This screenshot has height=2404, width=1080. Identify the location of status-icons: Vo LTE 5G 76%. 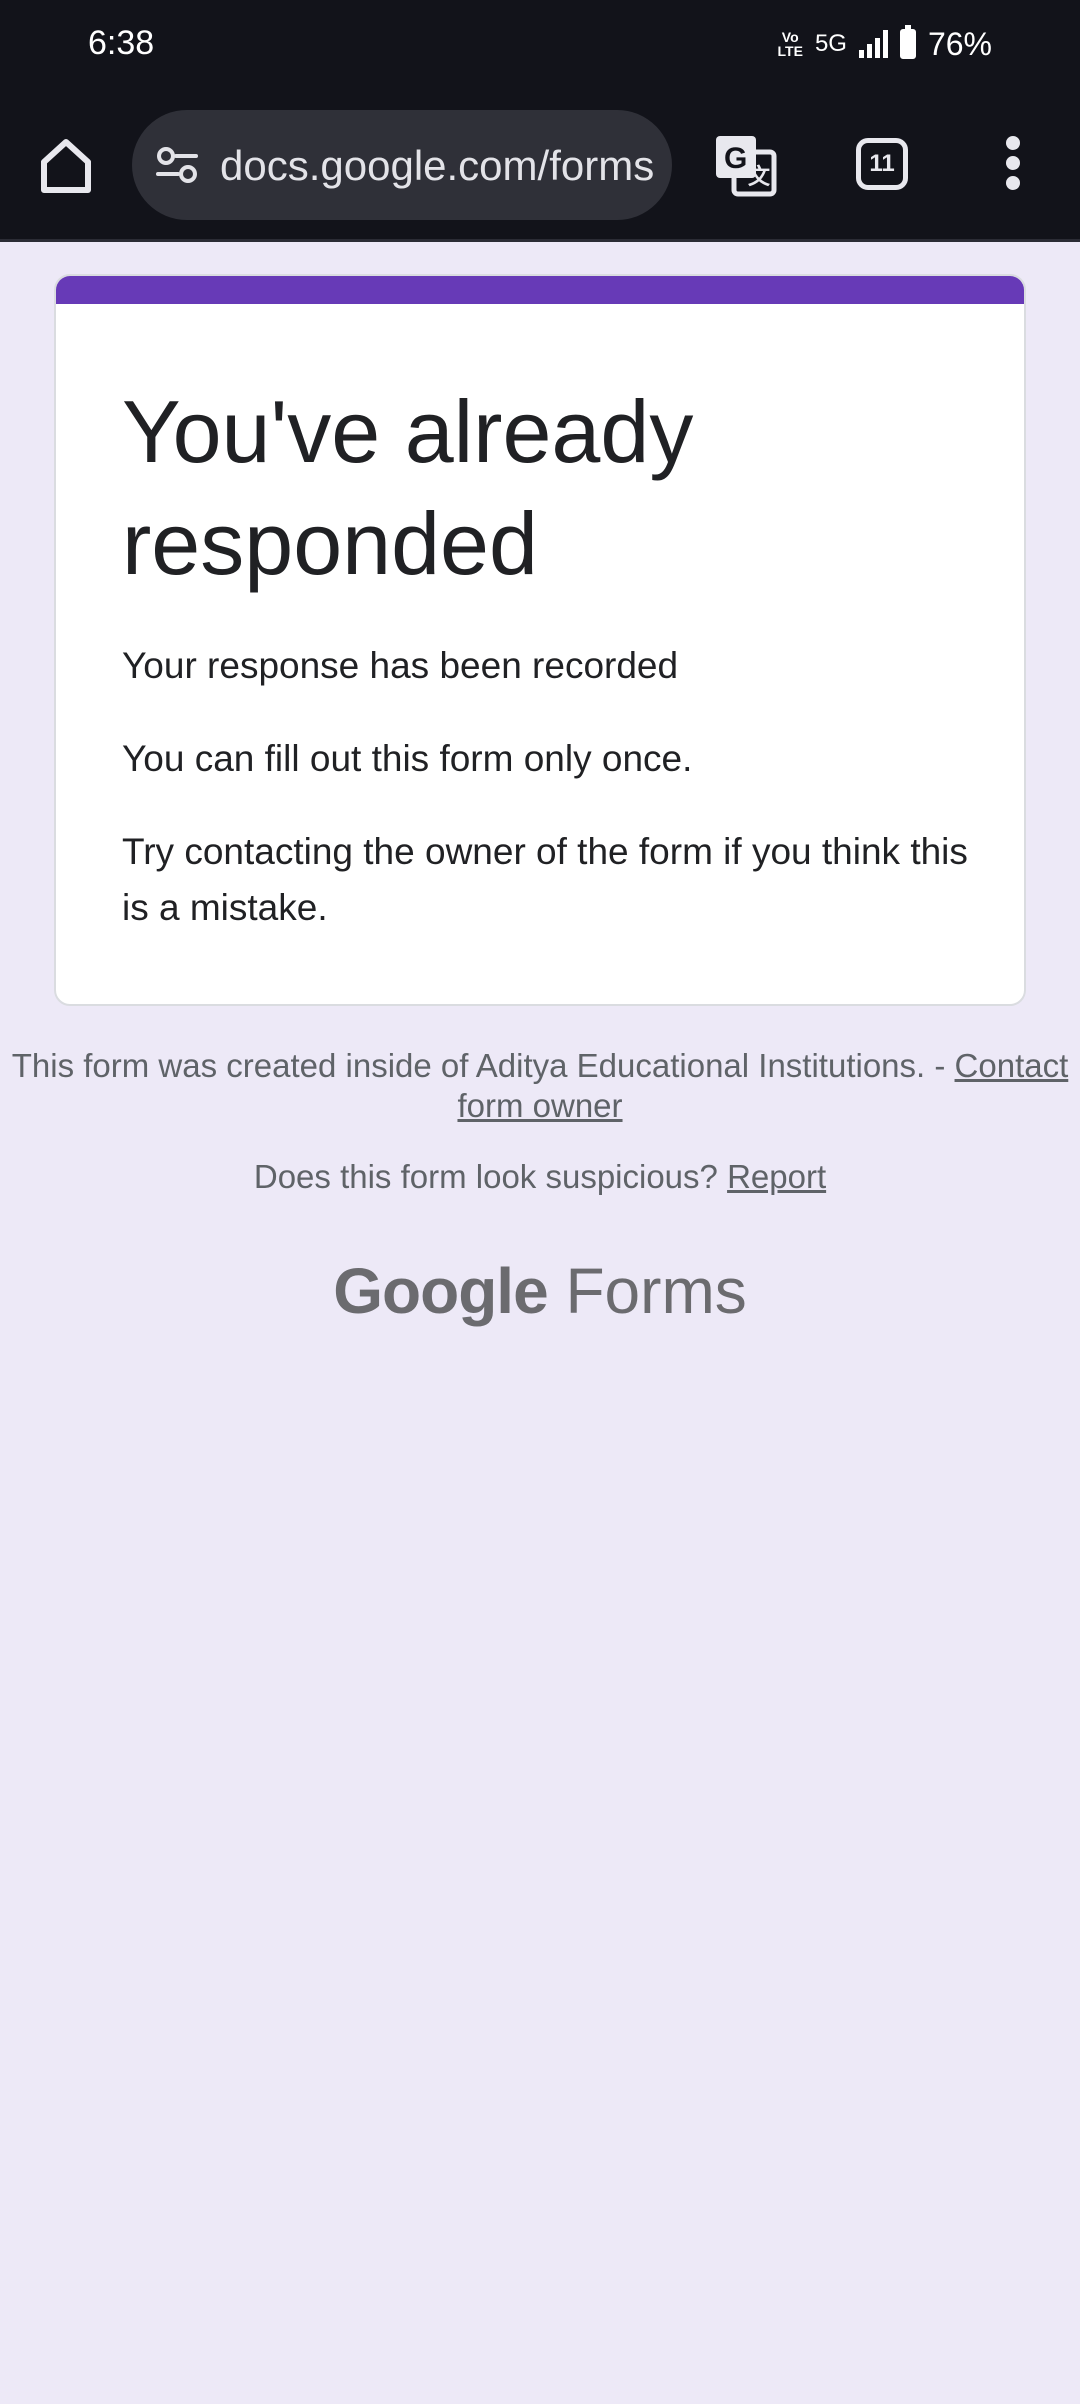
(885, 44).